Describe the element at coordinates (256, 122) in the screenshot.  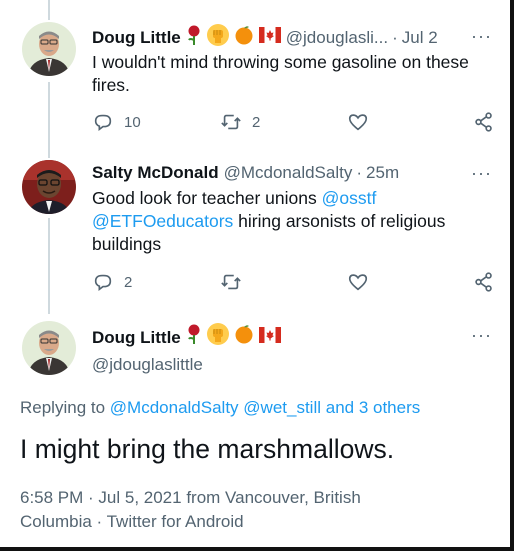
I see `retweet-count: 2` at that location.